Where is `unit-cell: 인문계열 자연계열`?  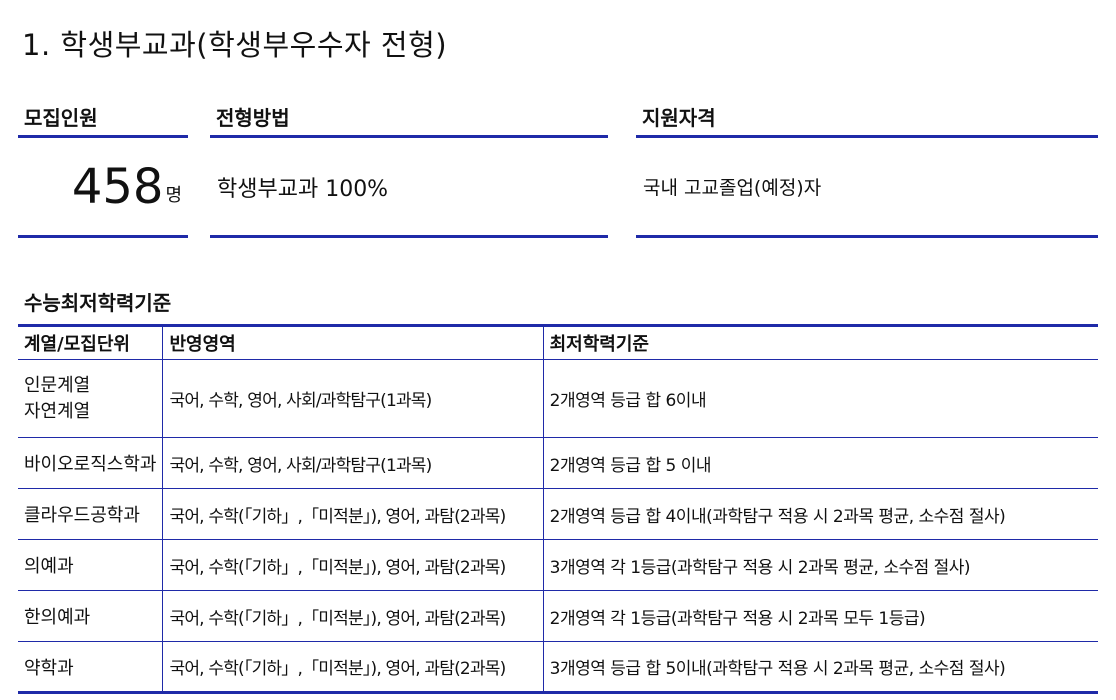
unit-cell: 인문계열 자연계열 is located at coordinates (91, 398).